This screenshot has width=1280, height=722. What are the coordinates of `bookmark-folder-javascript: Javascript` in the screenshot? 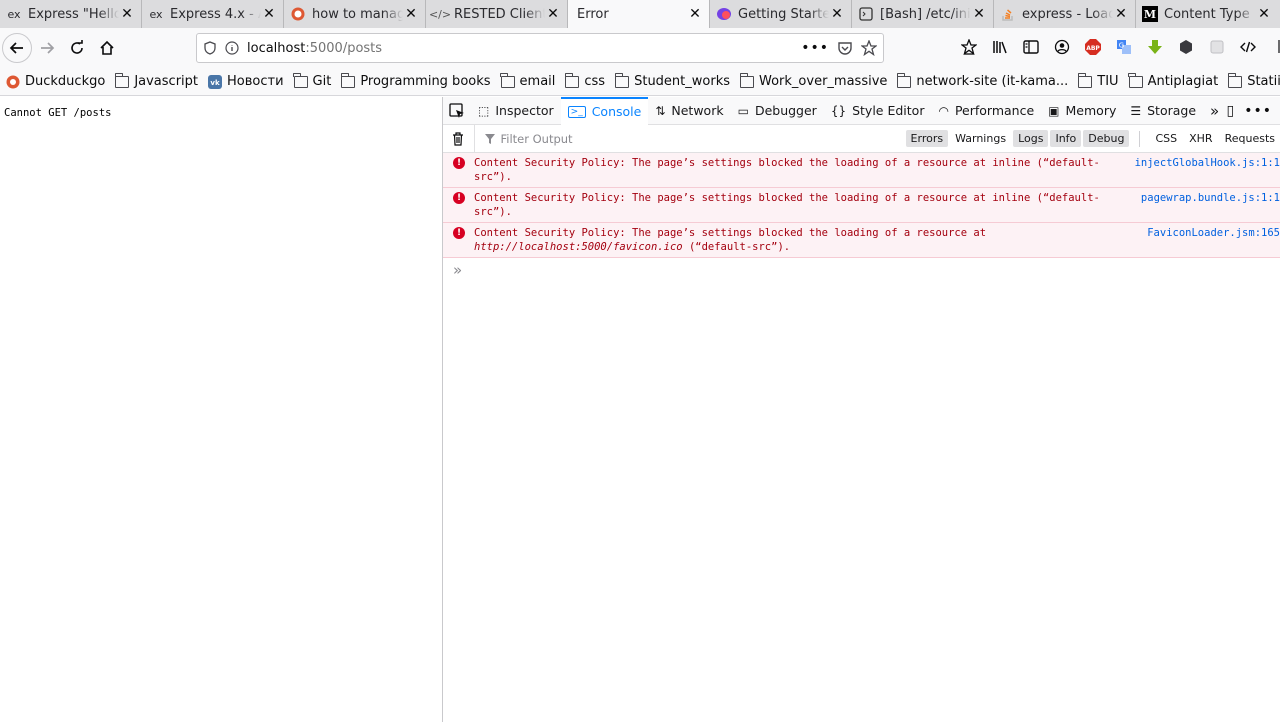 It's located at (156, 80).